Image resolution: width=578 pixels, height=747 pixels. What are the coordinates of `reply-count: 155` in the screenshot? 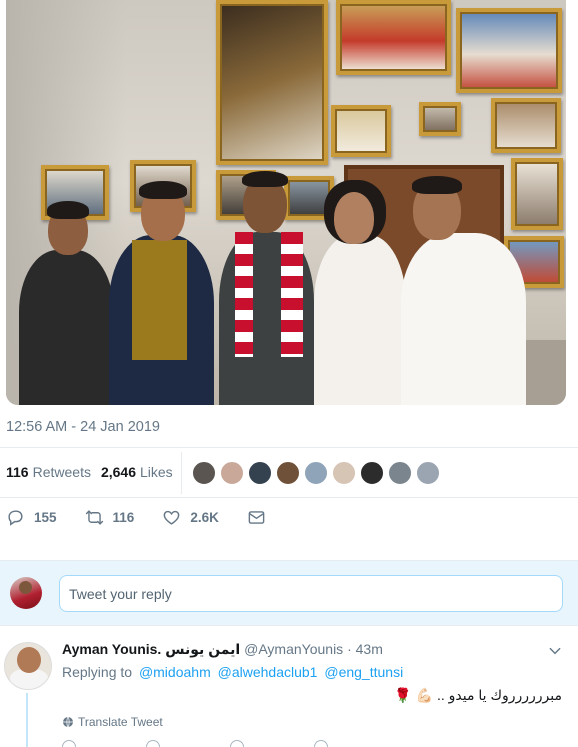 It's located at (45, 517).